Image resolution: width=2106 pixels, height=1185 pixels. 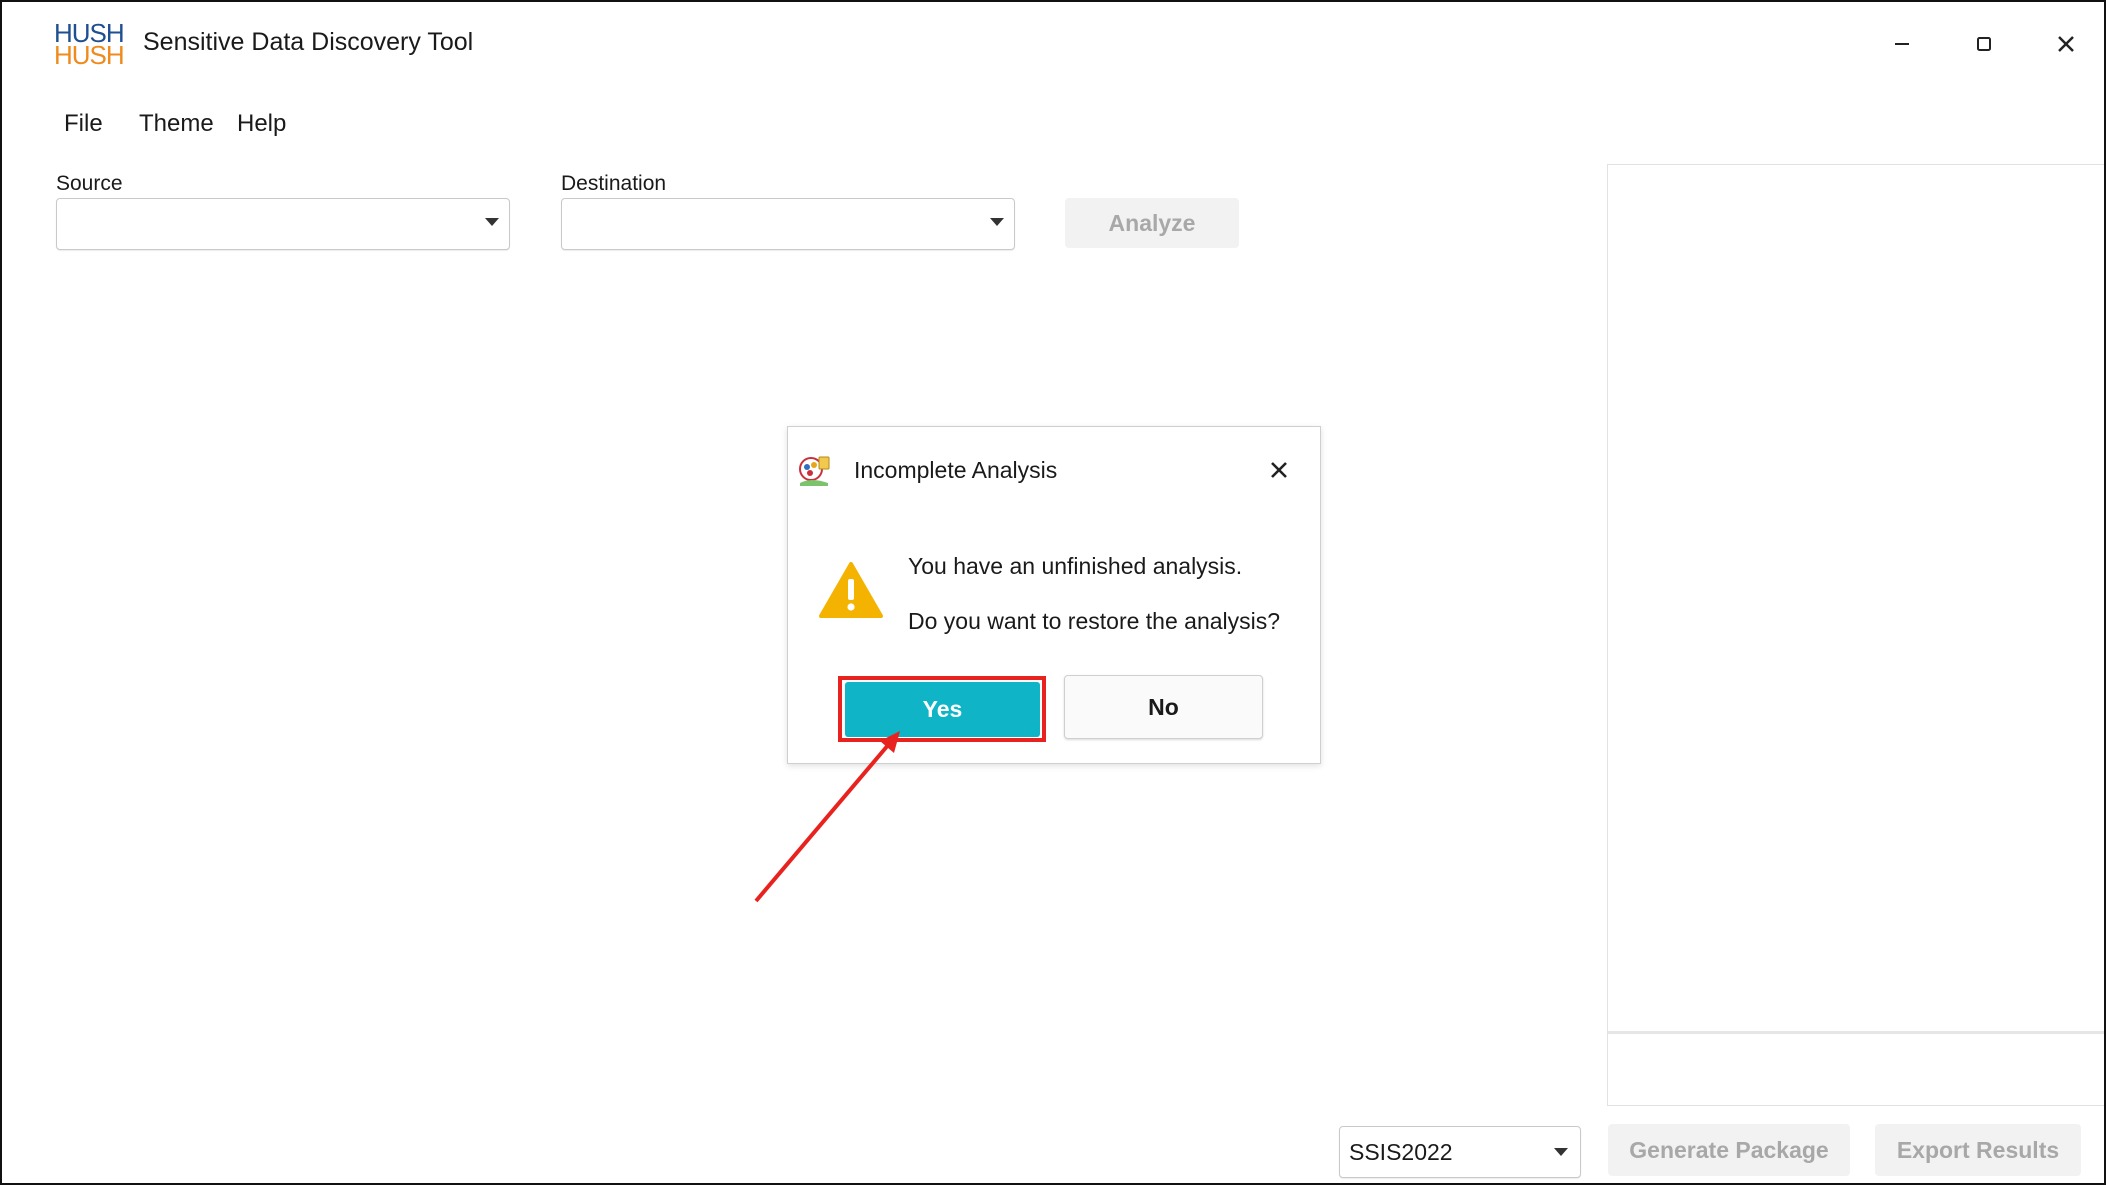 I want to click on dialog-title: Incomplete Analysis, so click(x=956, y=470).